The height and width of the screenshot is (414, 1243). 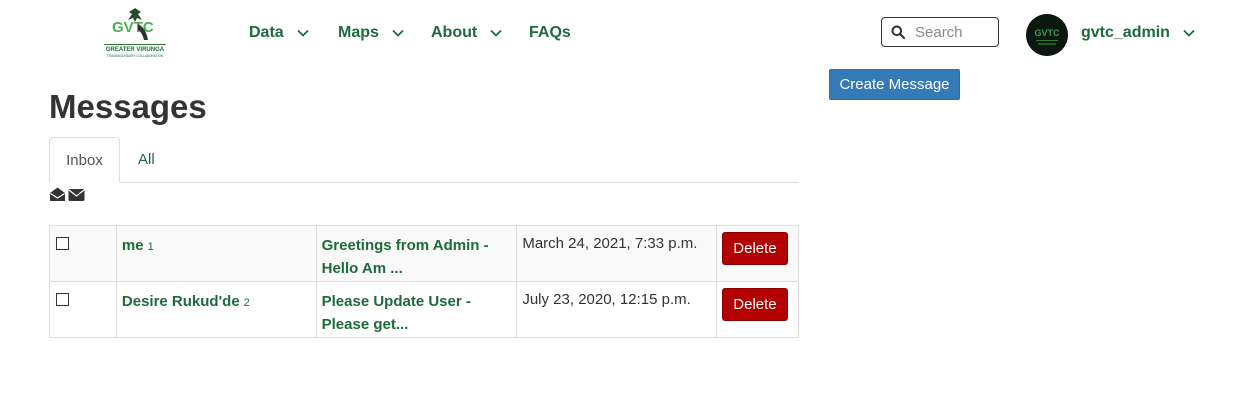 What do you see at coordinates (898, 32) in the screenshot?
I see `search-icon` at bounding box center [898, 32].